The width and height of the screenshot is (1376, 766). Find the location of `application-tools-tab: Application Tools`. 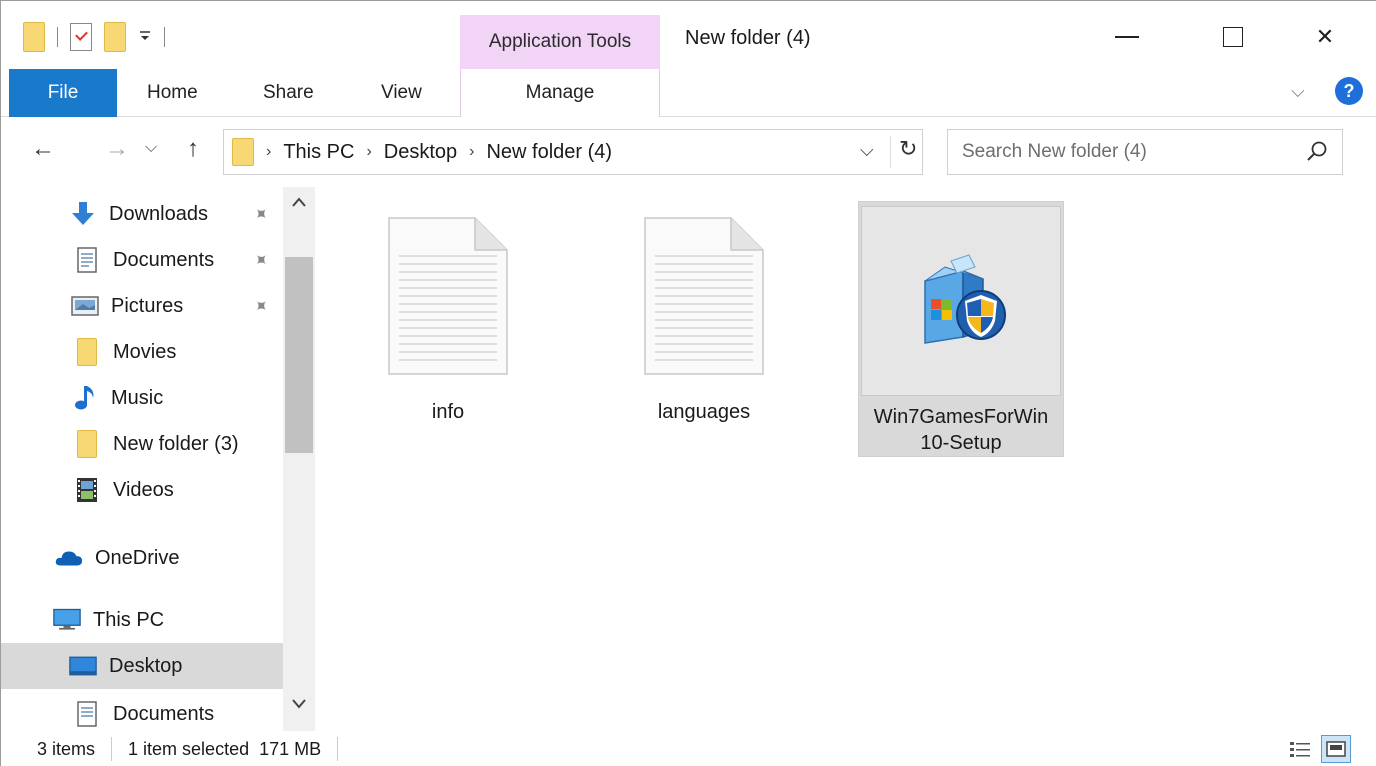

application-tools-tab: Application Tools is located at coordinates (560, 42).